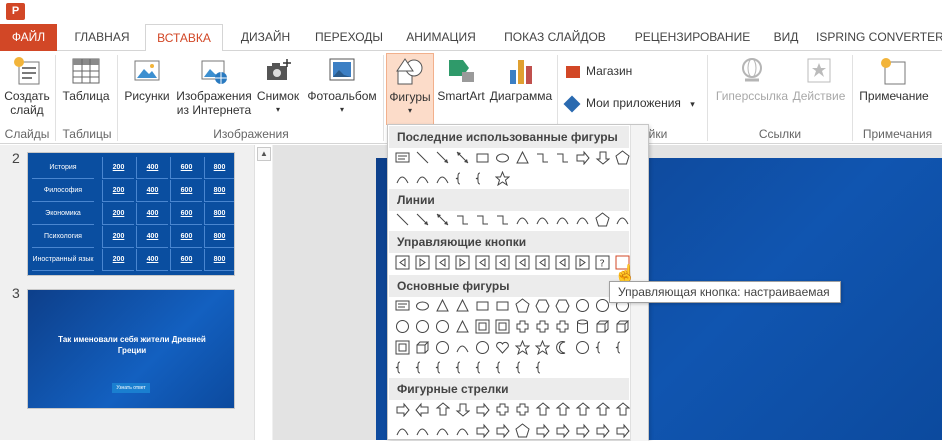 The height and width of the screenshot is (441, 942). I want to click on basic-curve-icon, so click(462, 347).